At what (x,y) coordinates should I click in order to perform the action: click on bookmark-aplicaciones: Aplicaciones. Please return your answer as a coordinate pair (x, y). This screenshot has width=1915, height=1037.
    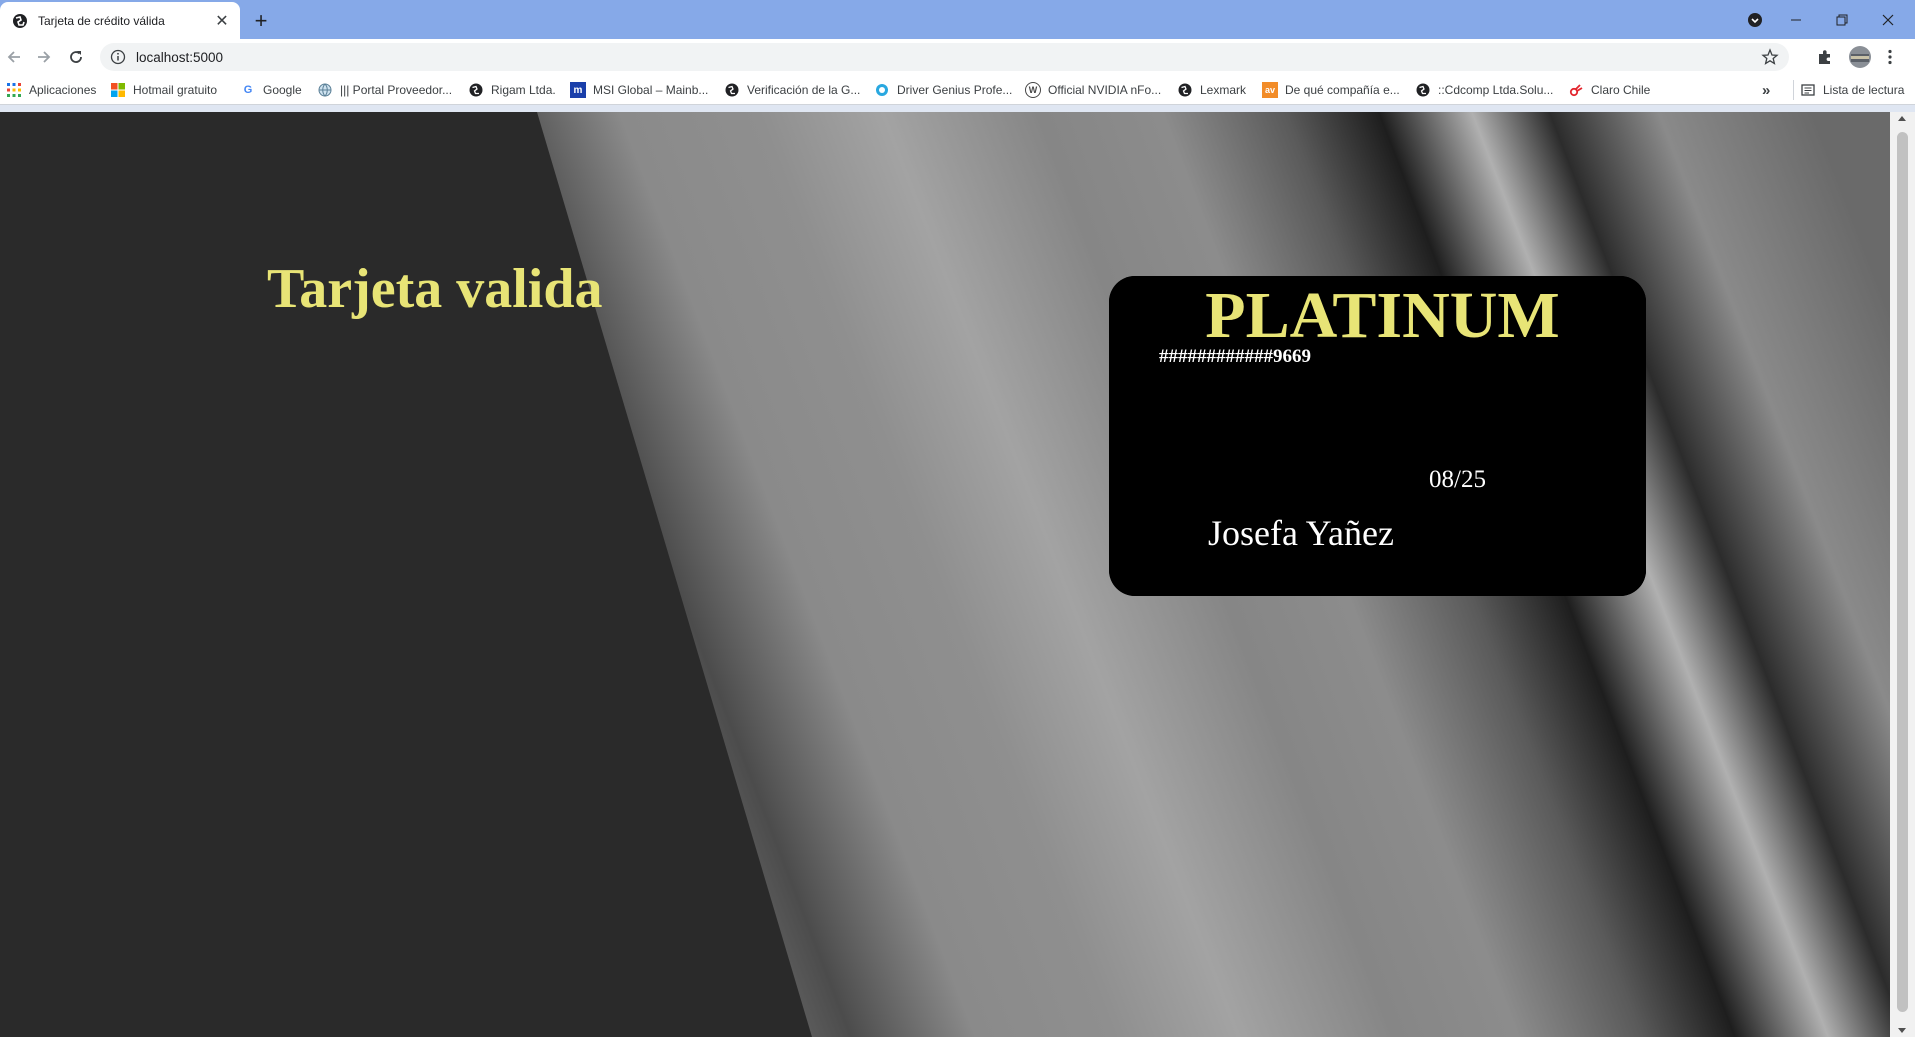
    Looking at the image, I should click on (51, 90).